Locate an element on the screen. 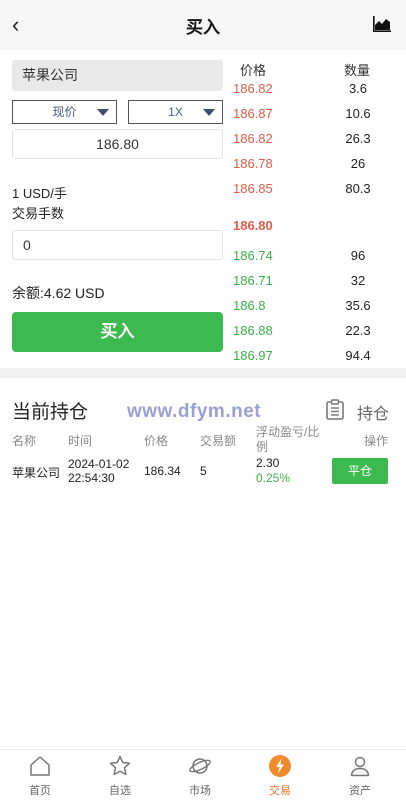 This screenshot has height=800, width=406. lots-input: 0 is located at coordinates (117, 245).